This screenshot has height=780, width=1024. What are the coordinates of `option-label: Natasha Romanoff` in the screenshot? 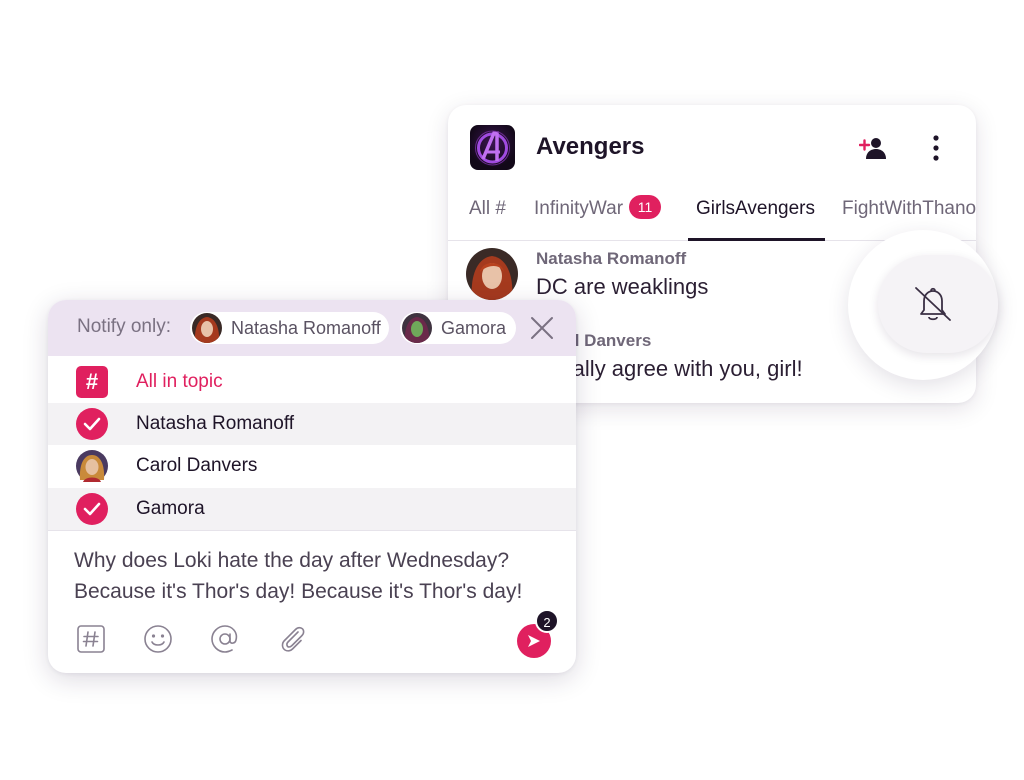 It's located at (215, 423).